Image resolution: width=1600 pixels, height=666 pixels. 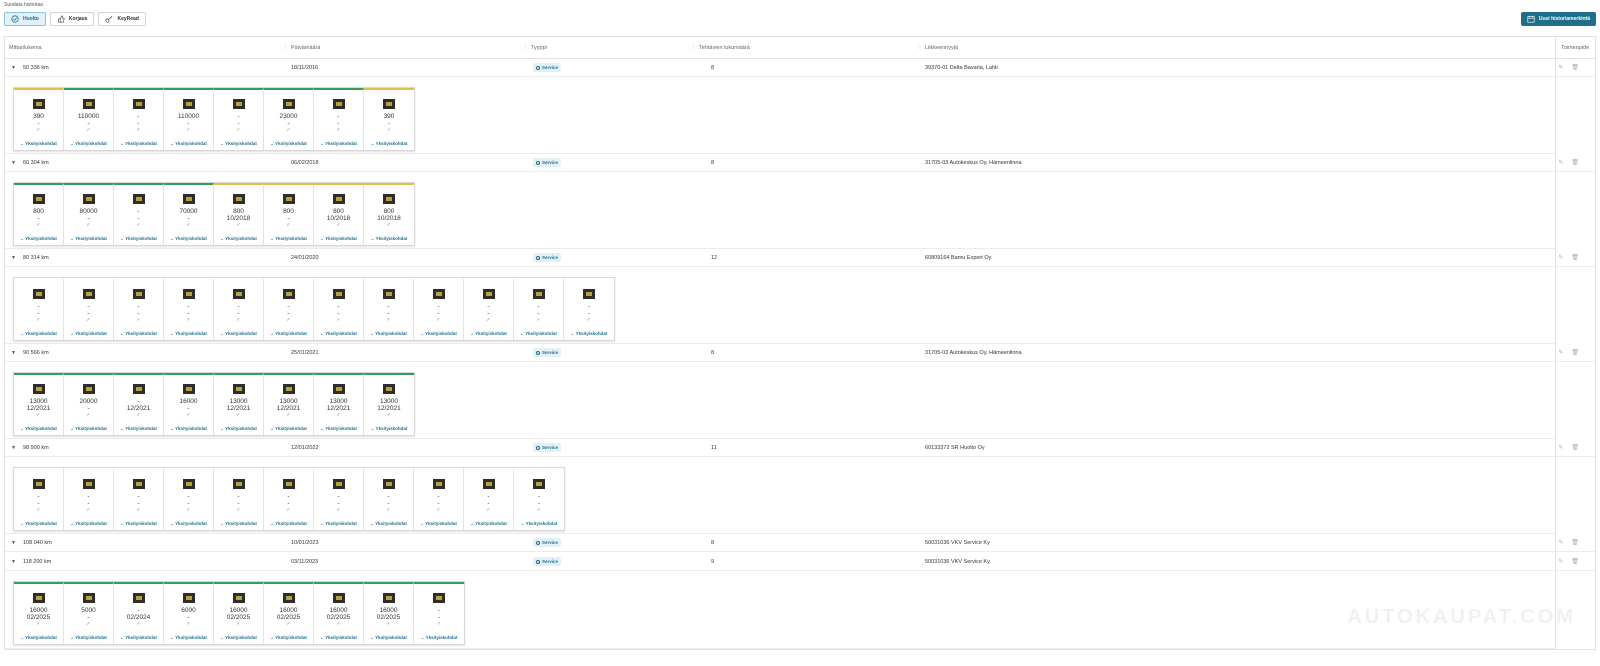 What do you see at coordinates (305, 48) in the screenshot?
I see `col-date: Päivämäärä` at bounding box center [305, 48].